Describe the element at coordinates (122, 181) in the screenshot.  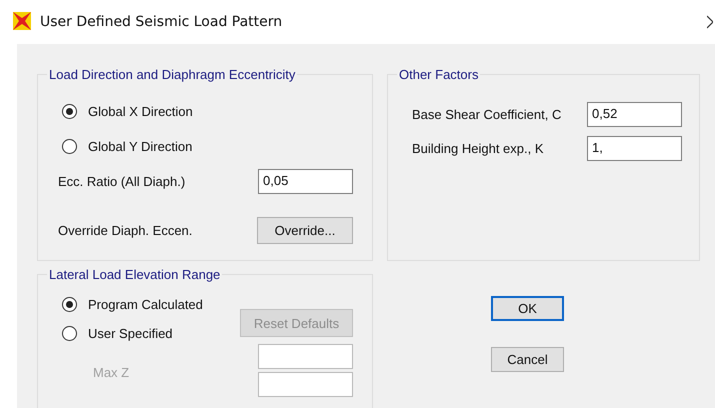
I see `field-label: Ecc. Ratio (All Diaph.)` at that location.